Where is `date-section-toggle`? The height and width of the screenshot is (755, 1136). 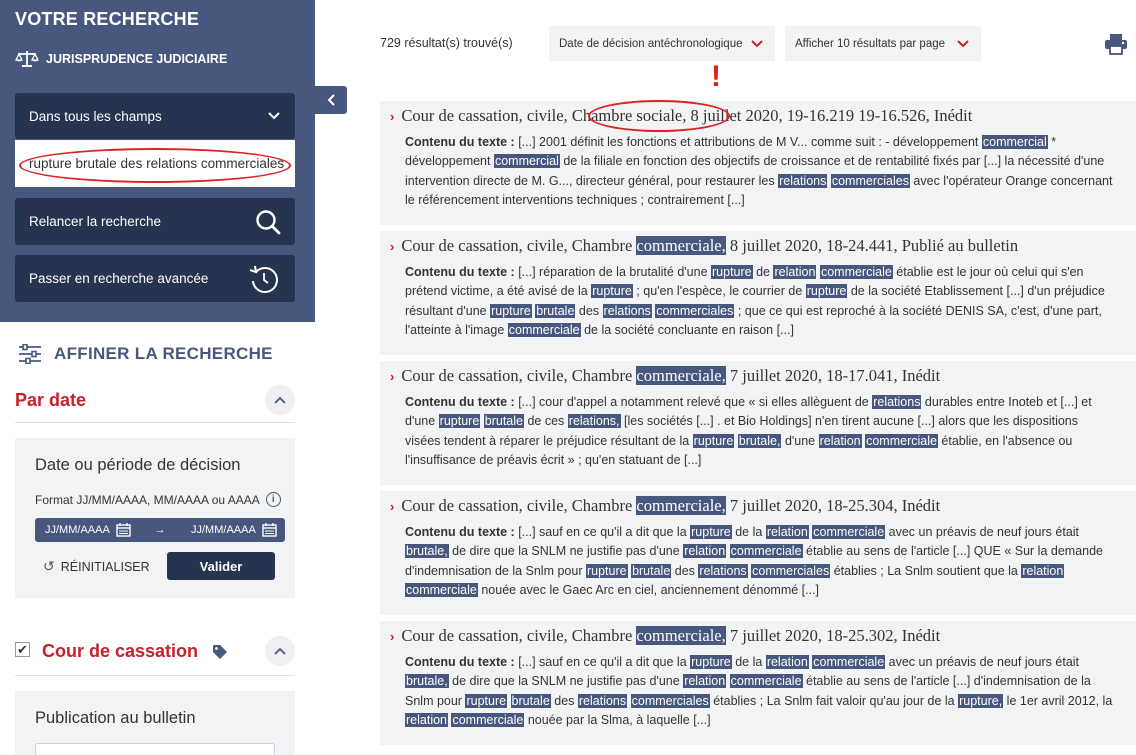 date-section-toggle is located at coordinates (280, 400).